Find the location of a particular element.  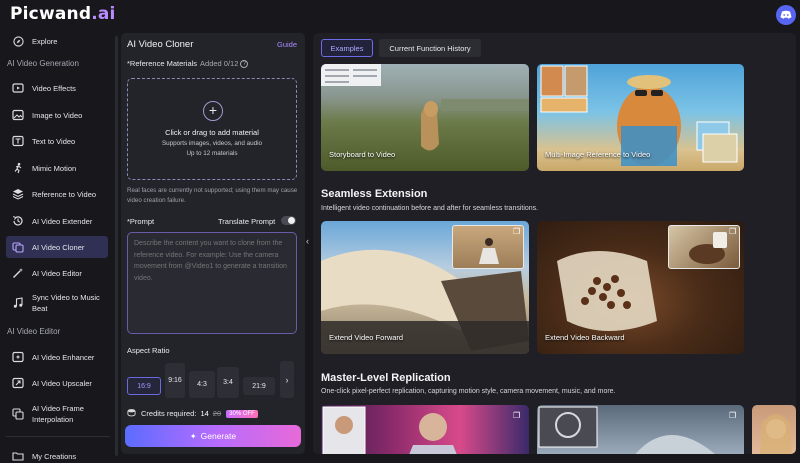

clone-icon is located at coordinates (18, 247).